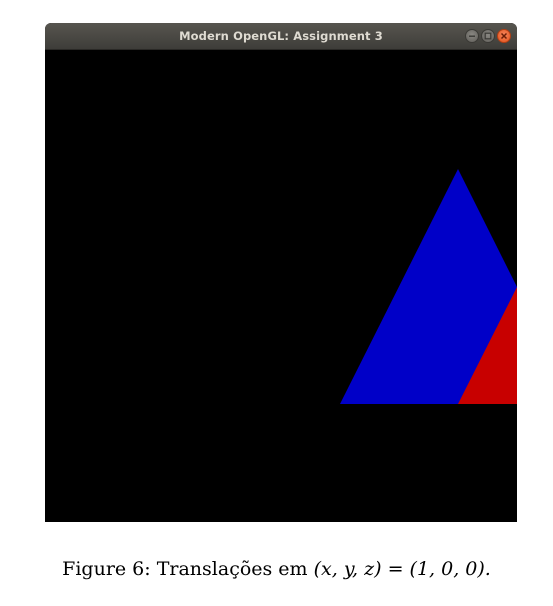 This screenshot has height=606, width=553. Describe the element at coordinates (504, 36) in the screenshot. I see `close-icon` at that location.